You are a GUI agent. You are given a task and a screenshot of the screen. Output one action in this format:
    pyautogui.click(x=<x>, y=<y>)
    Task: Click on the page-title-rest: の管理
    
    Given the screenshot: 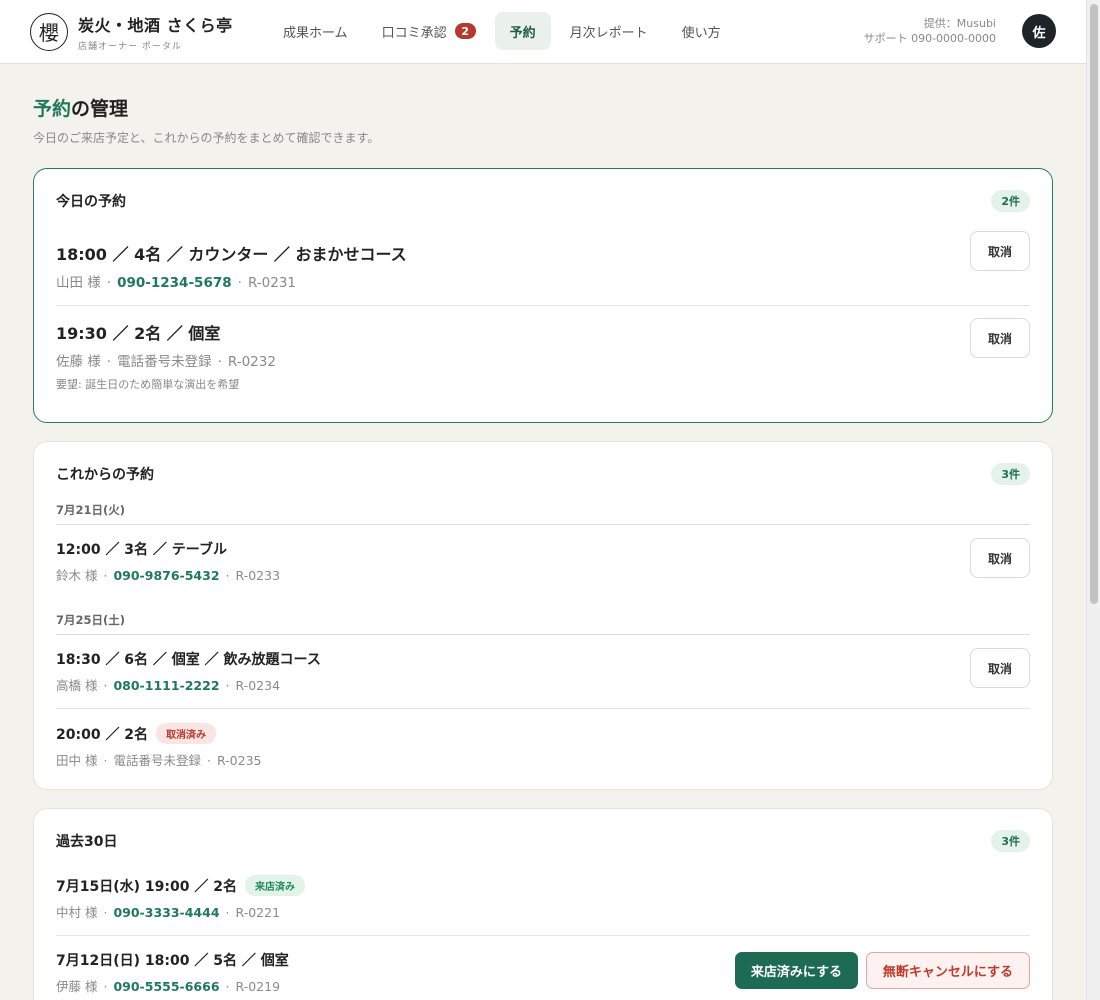 What is the action you would take?
    pyautogui.click(x=100, y=109)
    